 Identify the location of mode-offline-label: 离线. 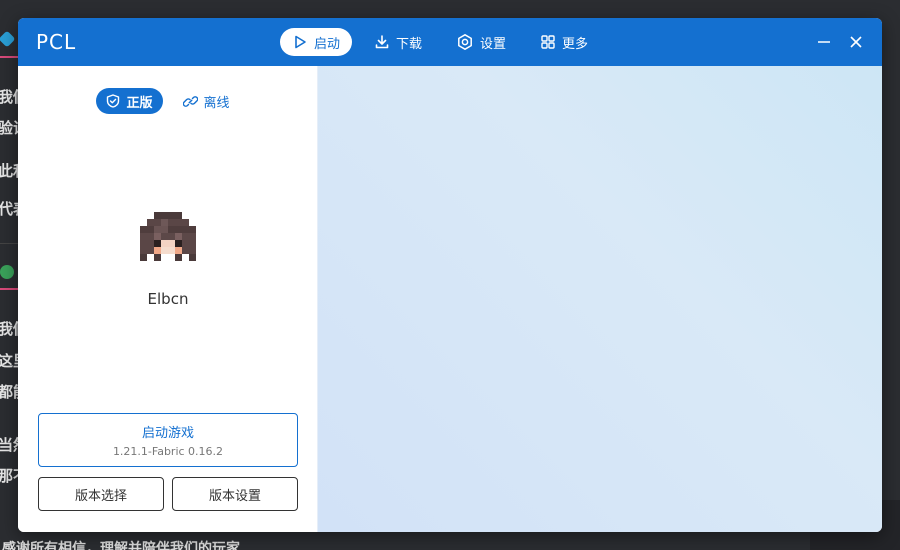
(216, 103).